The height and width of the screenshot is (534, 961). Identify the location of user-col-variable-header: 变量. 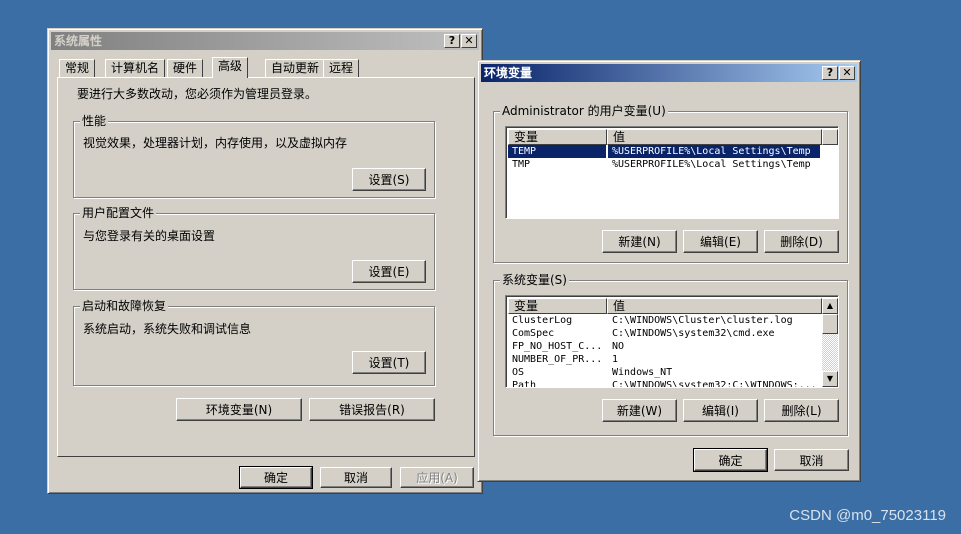
(557, 137).